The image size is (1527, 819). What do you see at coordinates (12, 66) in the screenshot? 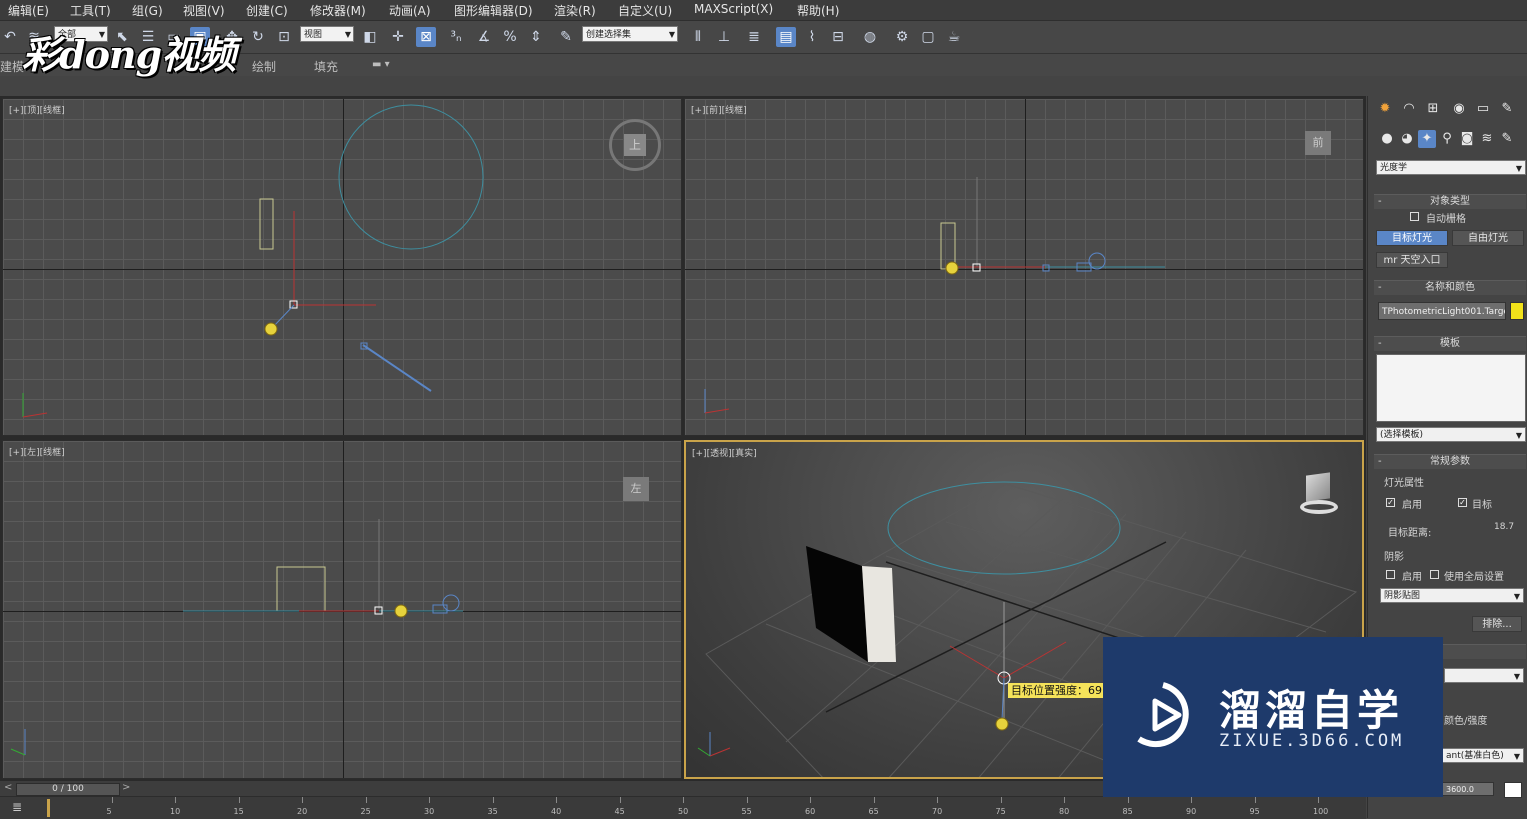
I see `ribbon-tab-modeling: 建模` at bounding box center [12, 66].